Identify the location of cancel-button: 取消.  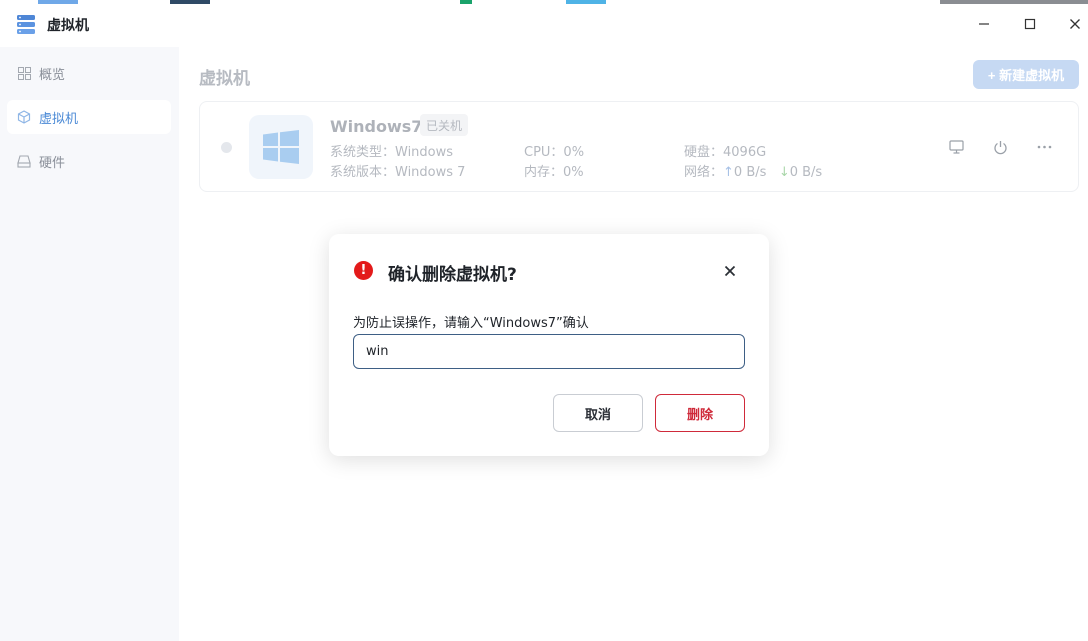
(598, 413).